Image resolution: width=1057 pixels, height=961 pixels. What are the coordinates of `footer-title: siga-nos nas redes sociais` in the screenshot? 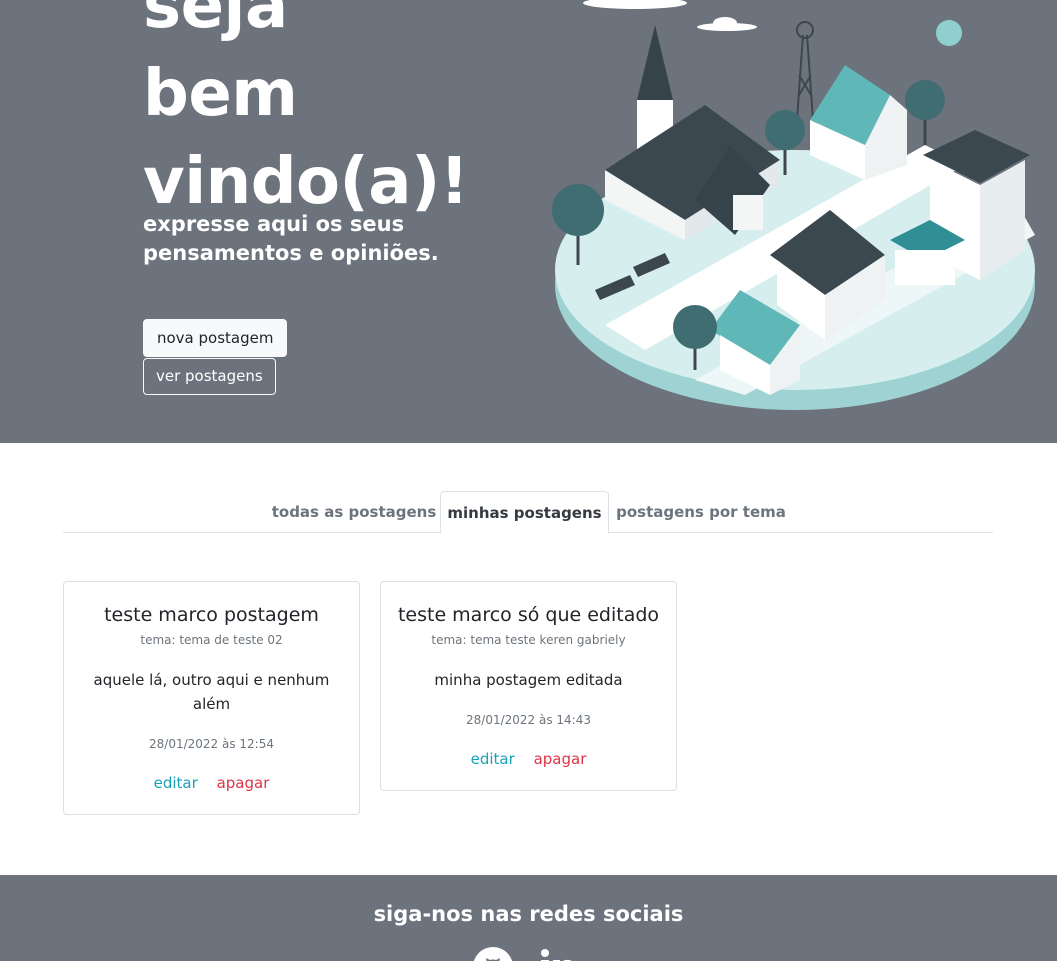 It's located at (528, 914).